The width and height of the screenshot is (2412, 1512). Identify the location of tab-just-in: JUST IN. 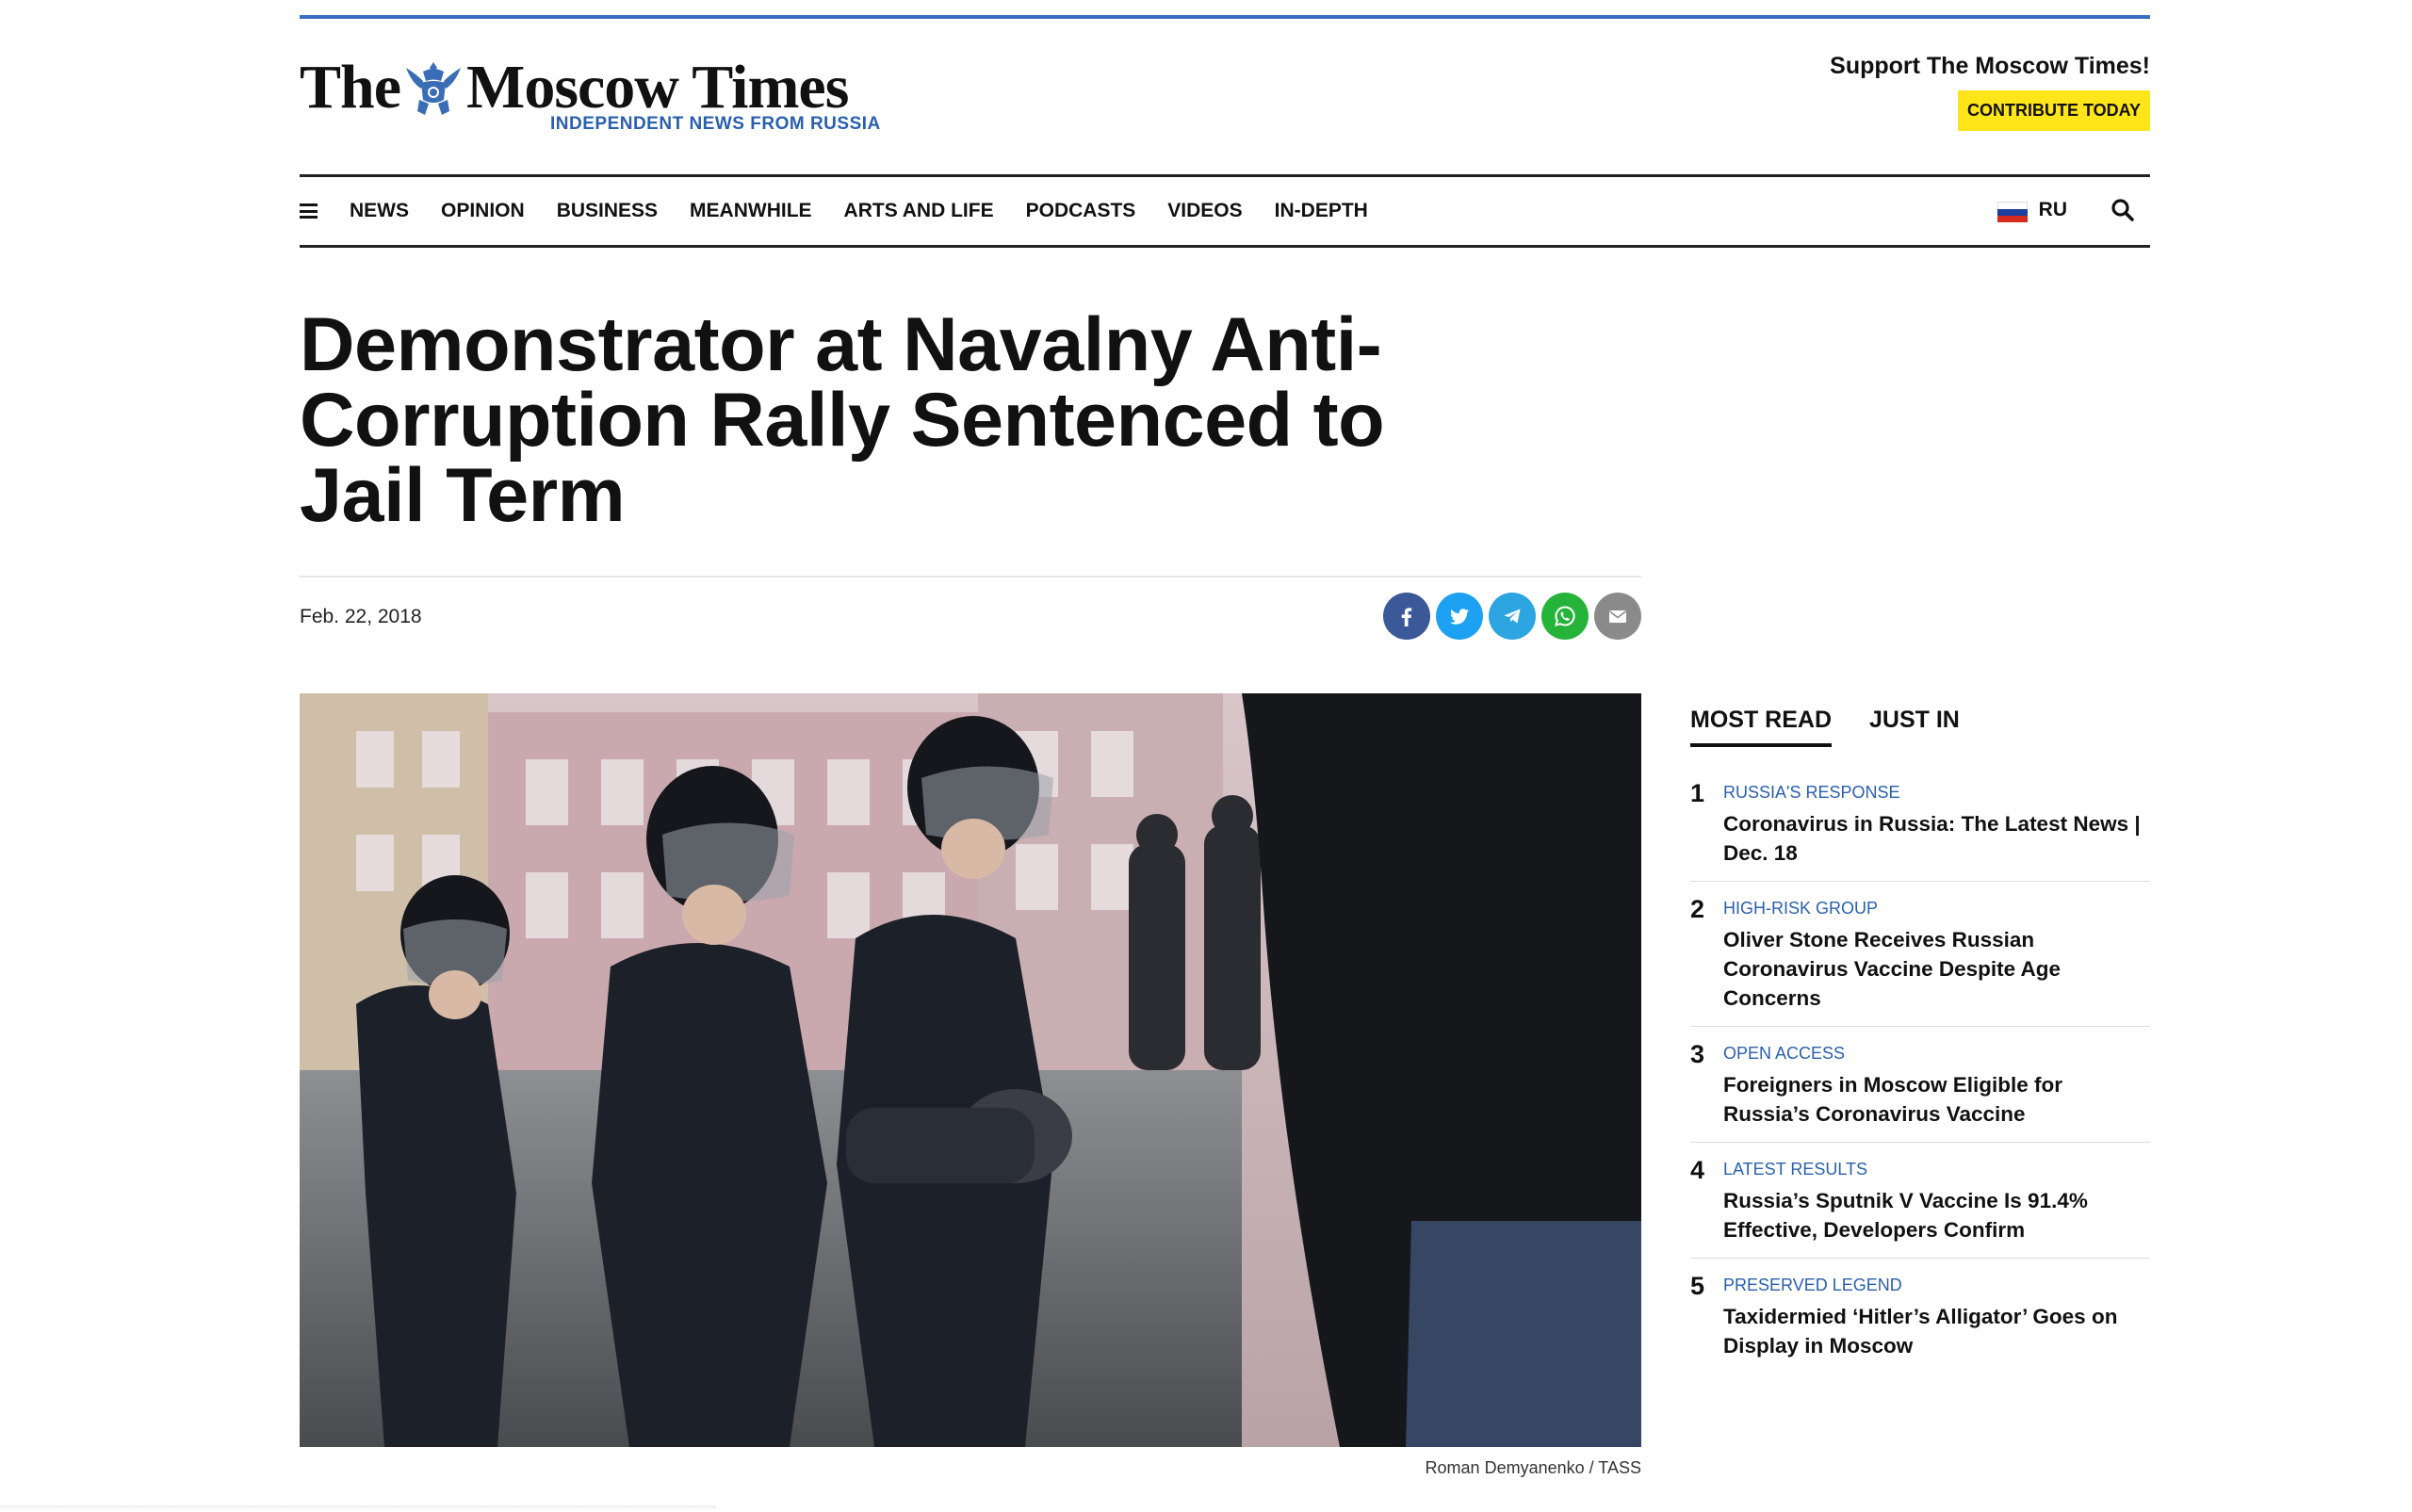
(1914, 727).